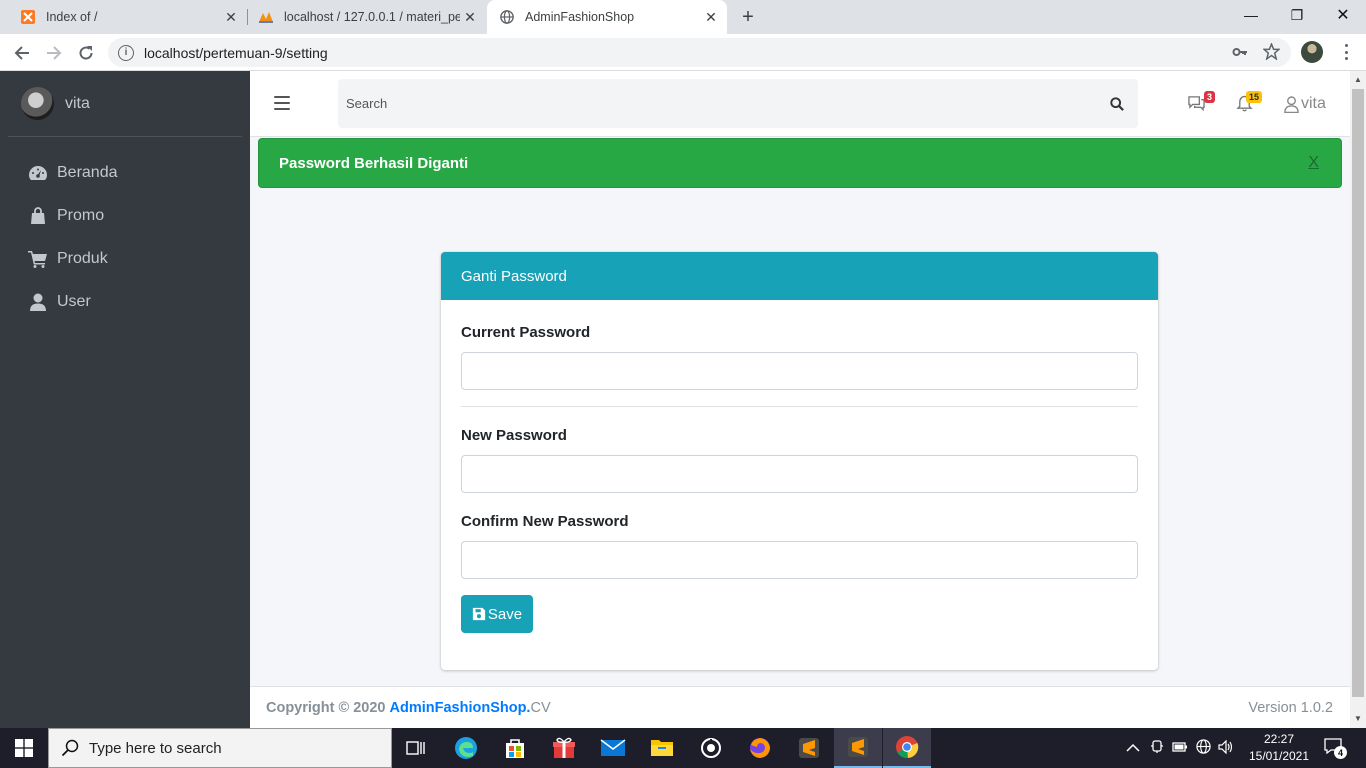 The image size is (1366, 768). What do you see at coordinates (82, 258) in the screenshot?
I see `sidebar-item-label: Produk` at bounding box center [82, 258].